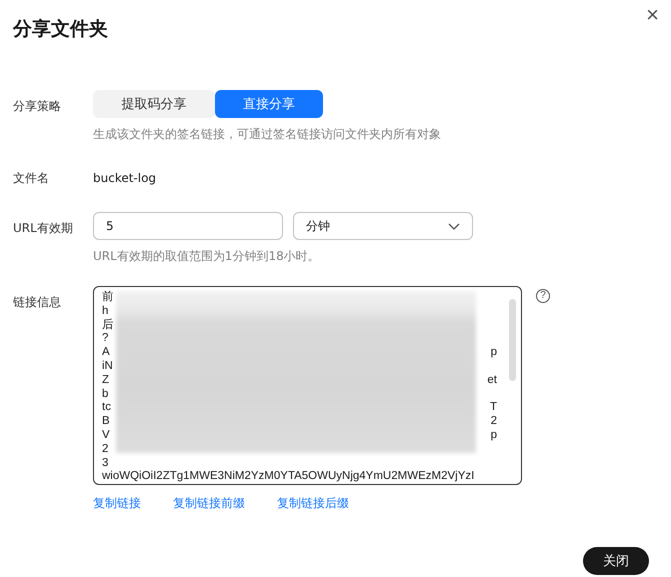 This screenshot has width=671, height=577. Describe the element at coordinates (493, 408) in the screenshot. I see `link-text: T` at that location.